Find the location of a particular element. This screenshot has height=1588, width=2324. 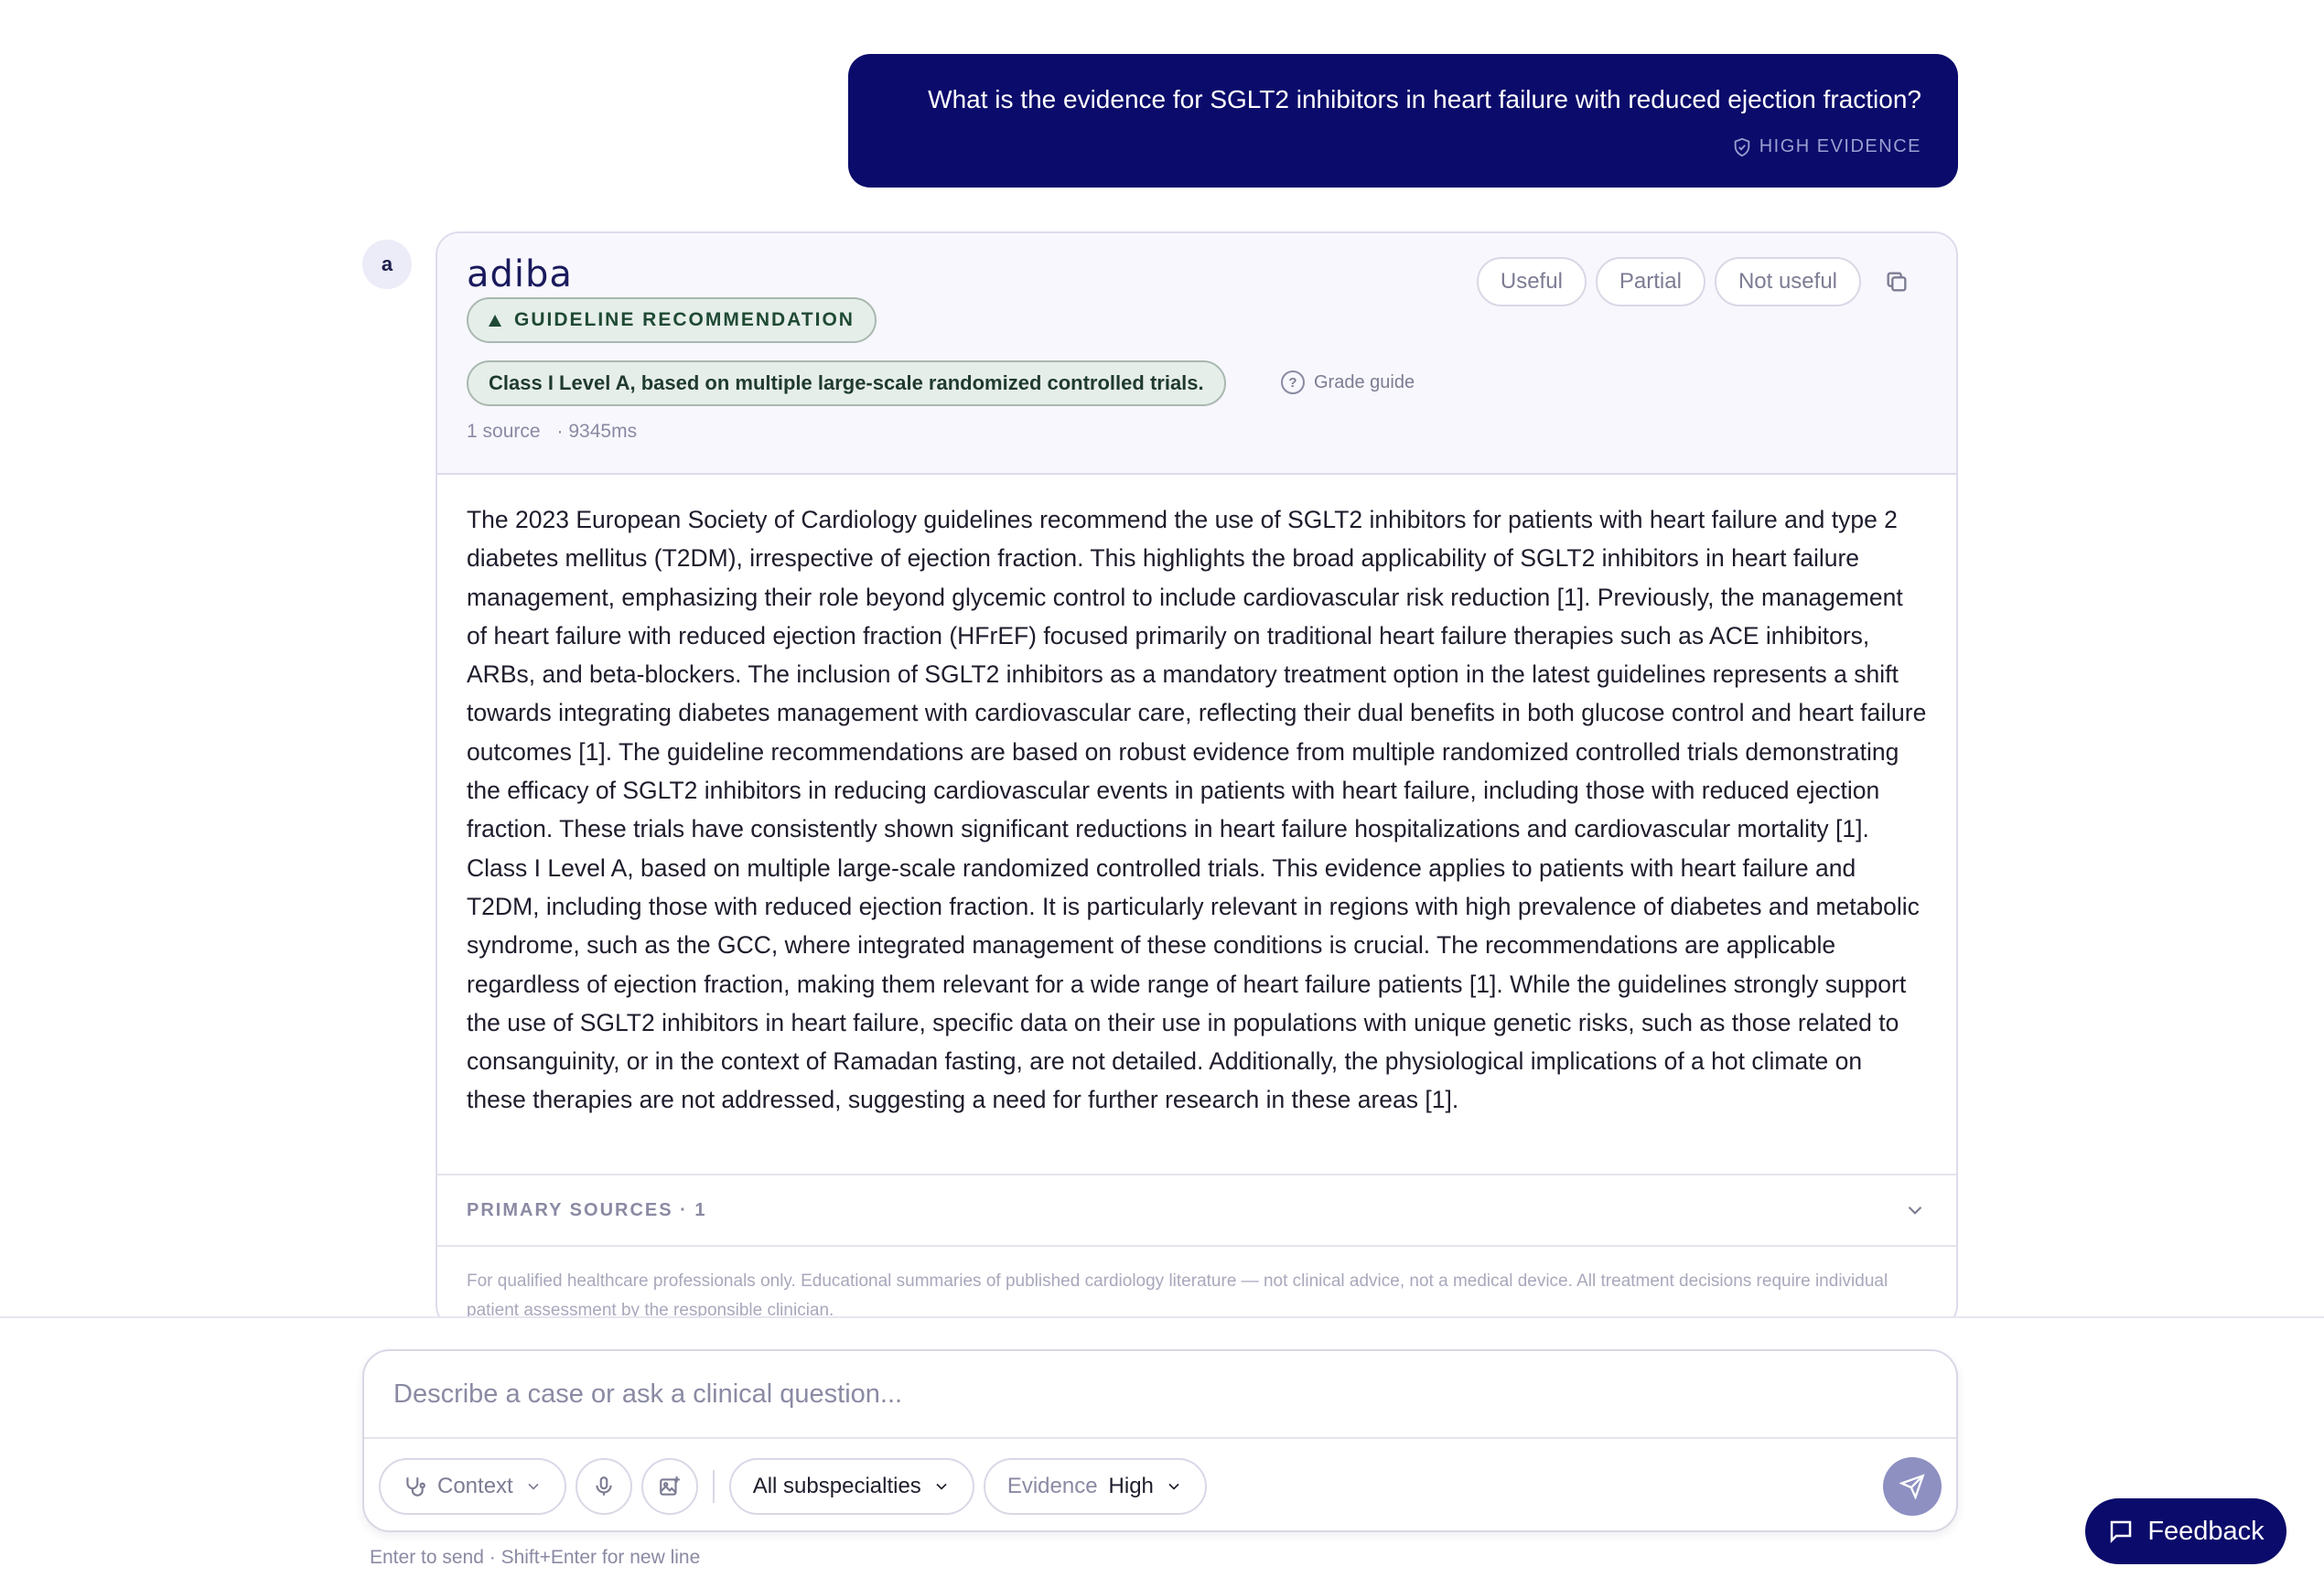

guideline-recommendation-label: GUIDELINE RECOMMENDATION is located at coordinates (684, 319).